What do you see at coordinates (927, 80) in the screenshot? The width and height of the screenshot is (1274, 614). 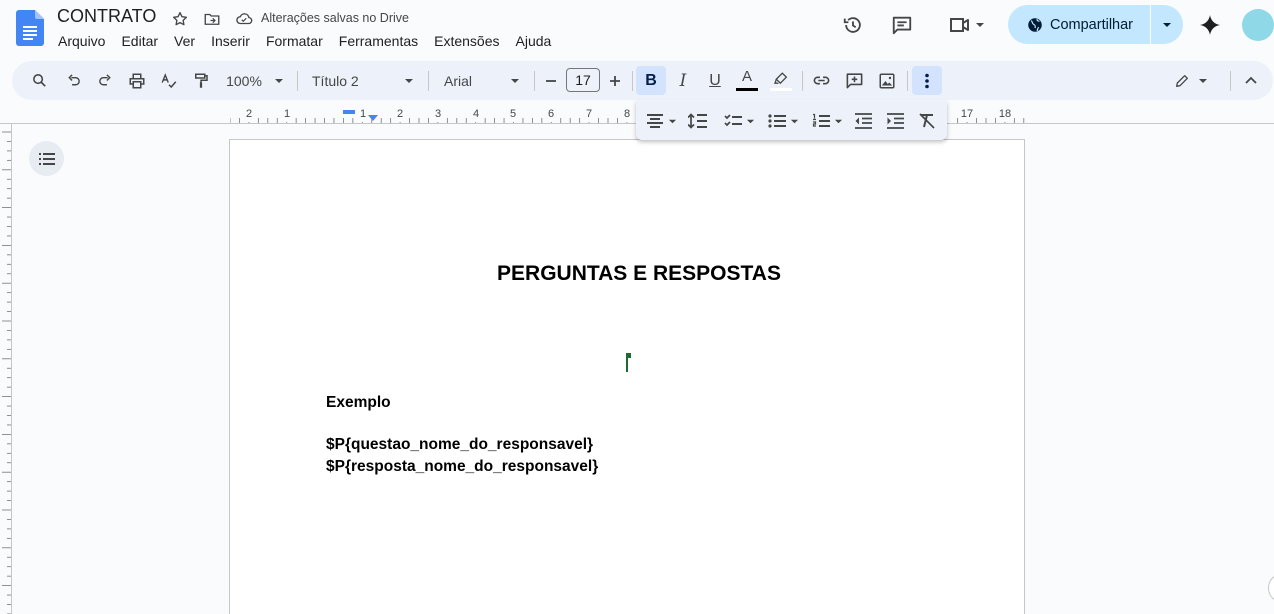 I see `more-options-button` at bounding box center [927, 80].